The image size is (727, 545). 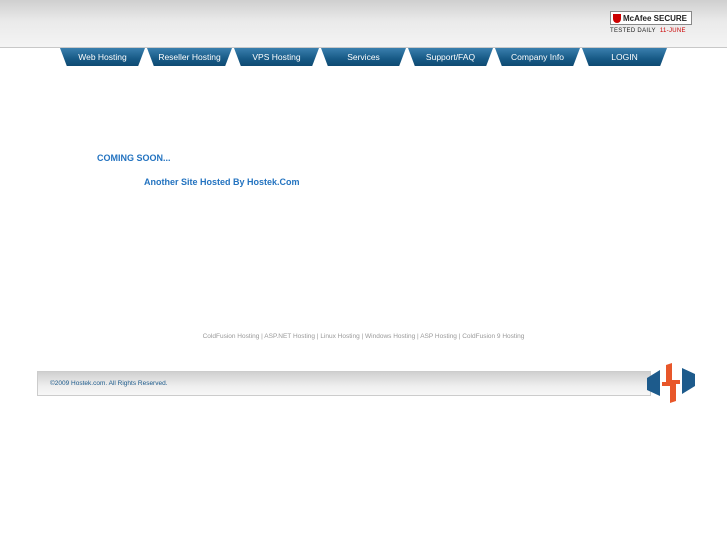 I want to click on link-coldfusion9-hosting: ColdFusion 9 Hosting, so click(x=493, y=336).